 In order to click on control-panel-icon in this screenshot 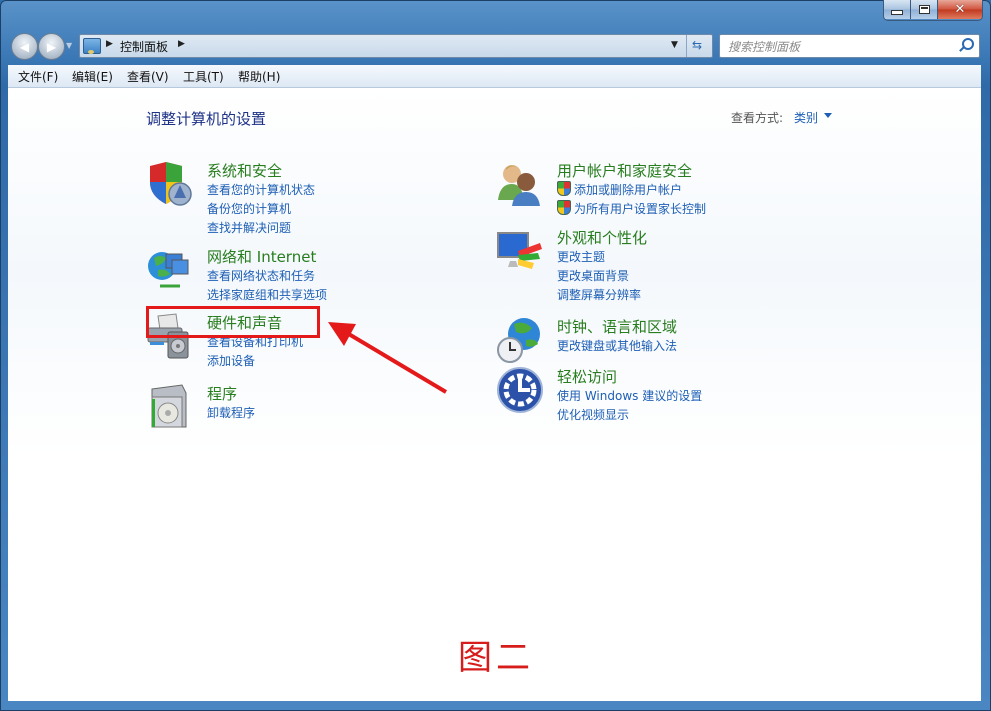, I will do `click(92, 46)`.